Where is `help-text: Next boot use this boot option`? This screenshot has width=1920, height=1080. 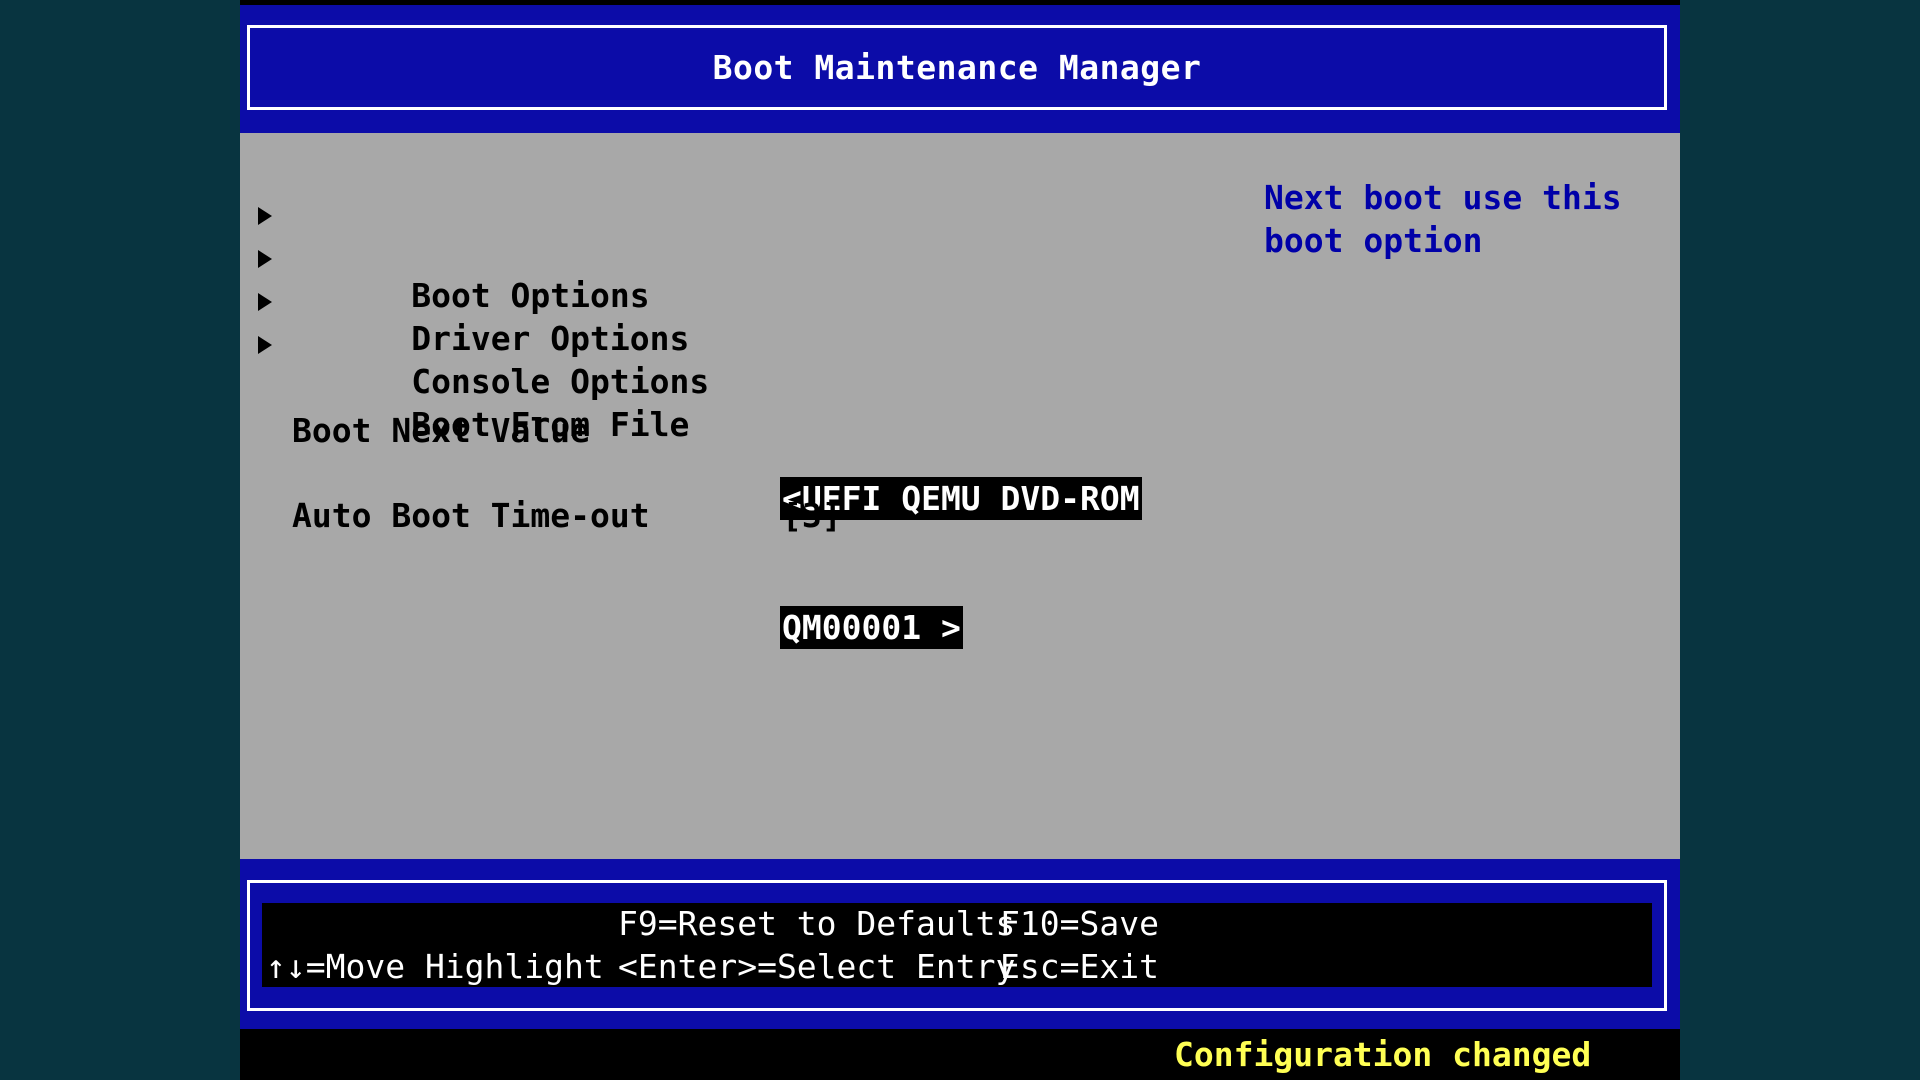
help-text: Next boot use this boot option is located at coordinates (1443, 219).